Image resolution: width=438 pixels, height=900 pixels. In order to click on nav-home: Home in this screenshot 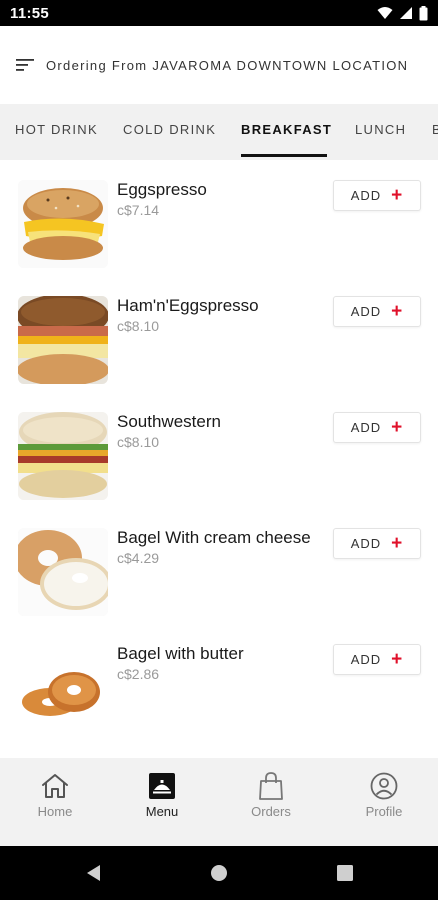, I will do `click(55, 802)`.